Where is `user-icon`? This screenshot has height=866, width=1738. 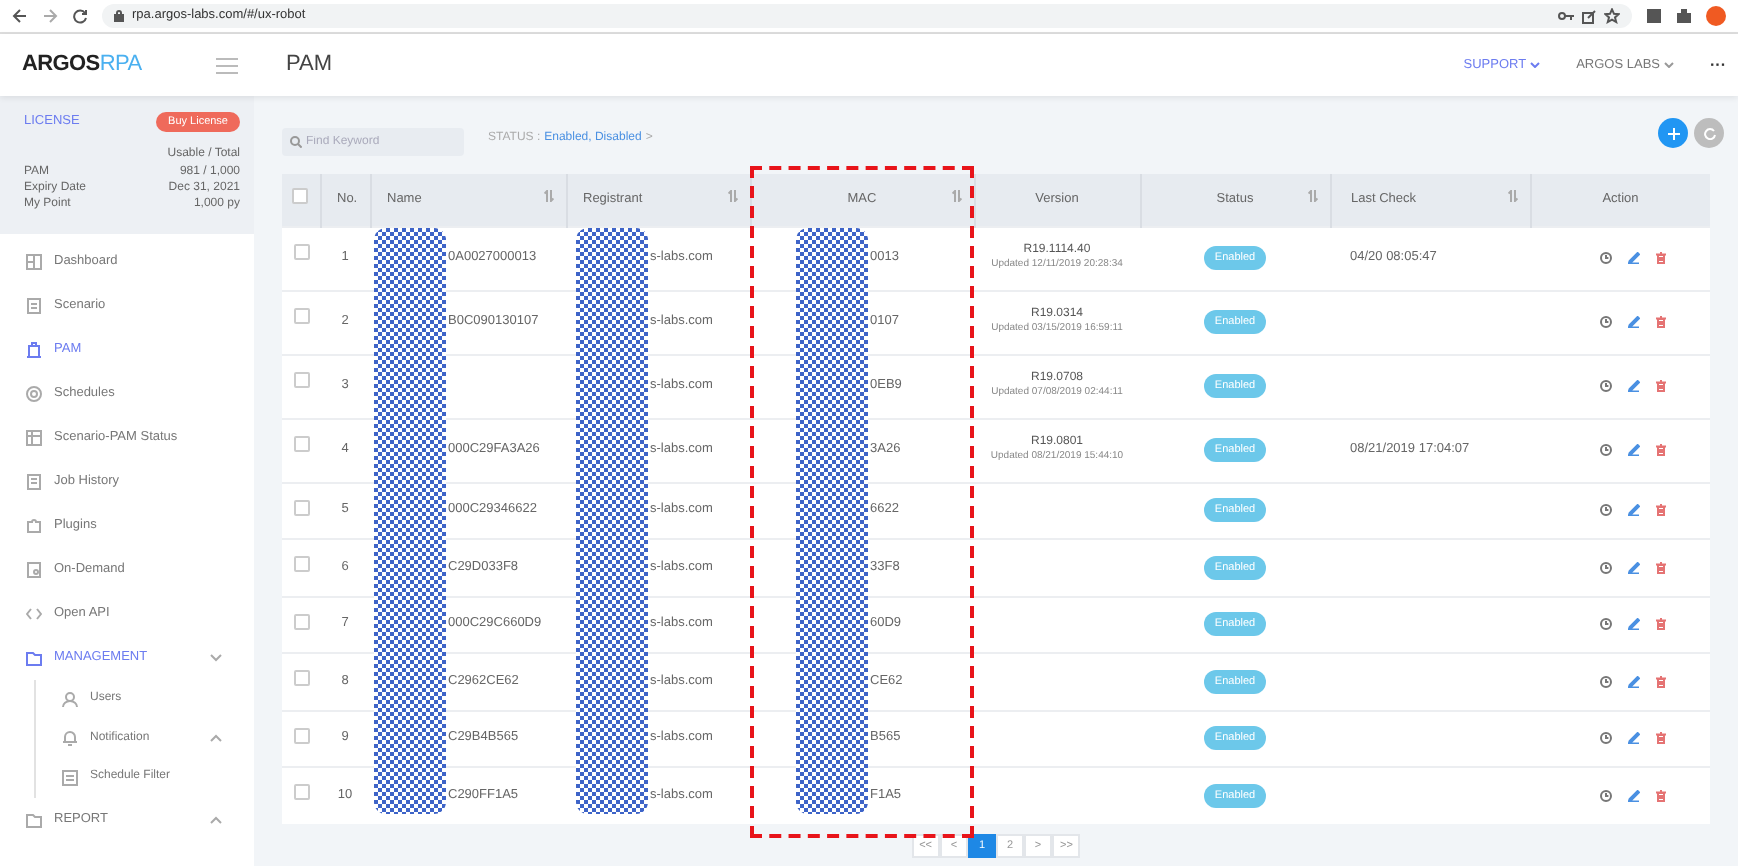
user-icon is located at coordinates (70, 699).